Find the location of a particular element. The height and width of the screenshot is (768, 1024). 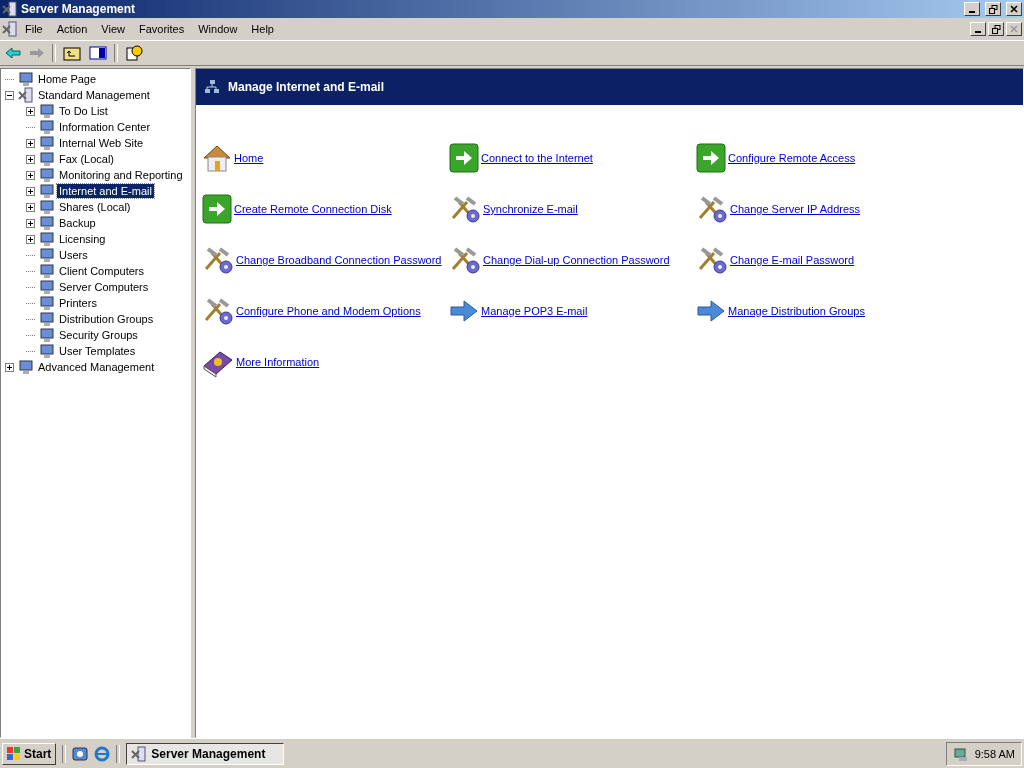

tree-item: Distribution Groups is located at coordinates (106, 319).